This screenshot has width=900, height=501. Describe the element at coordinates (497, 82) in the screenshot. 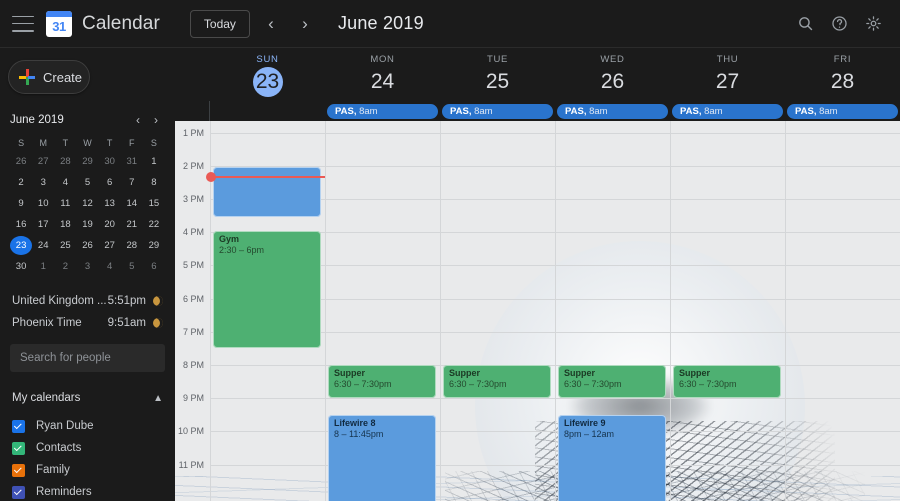

I see `day-header-number: 25` at that location.